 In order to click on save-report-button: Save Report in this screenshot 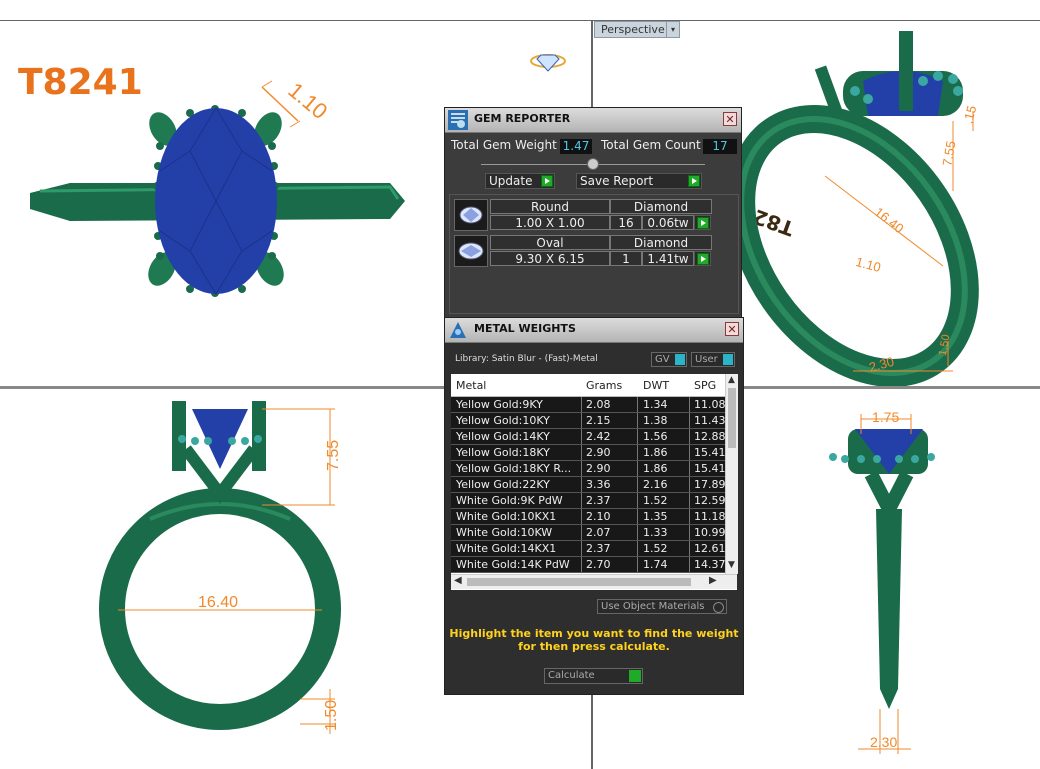, I will do `click(639, 181)`.